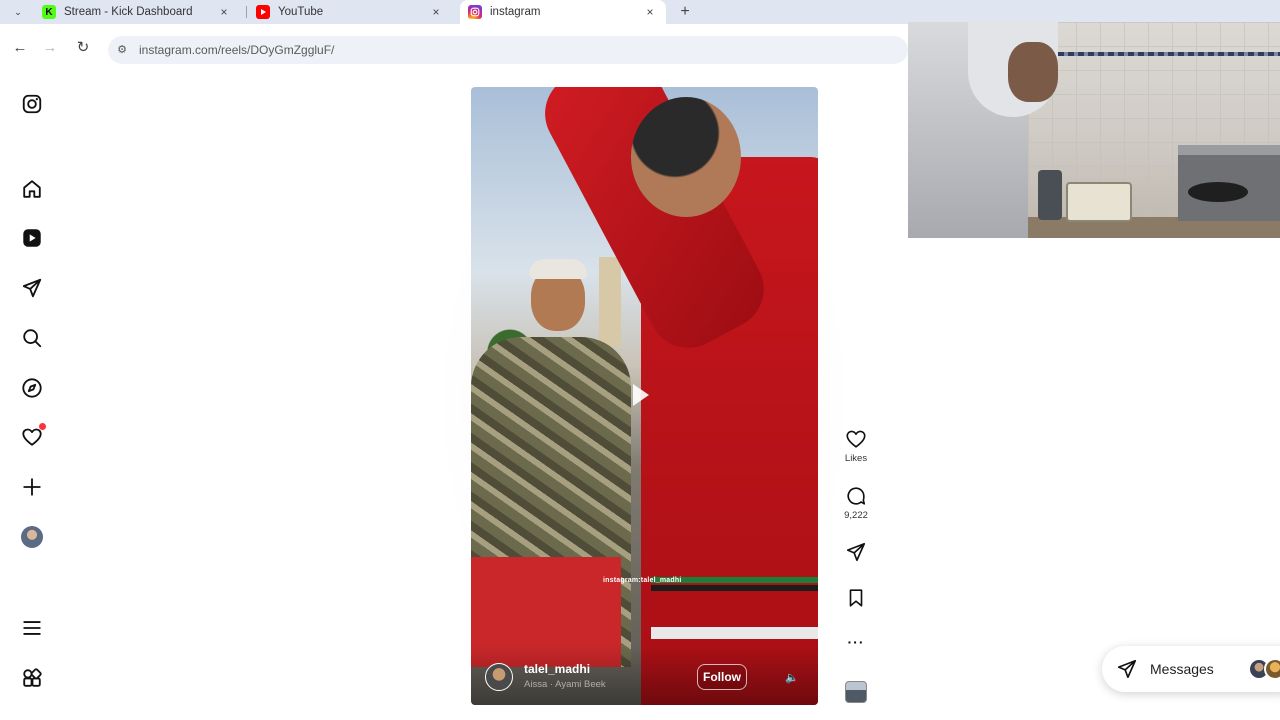  I want to click on messages-label: Messages, so click(1182, 669).